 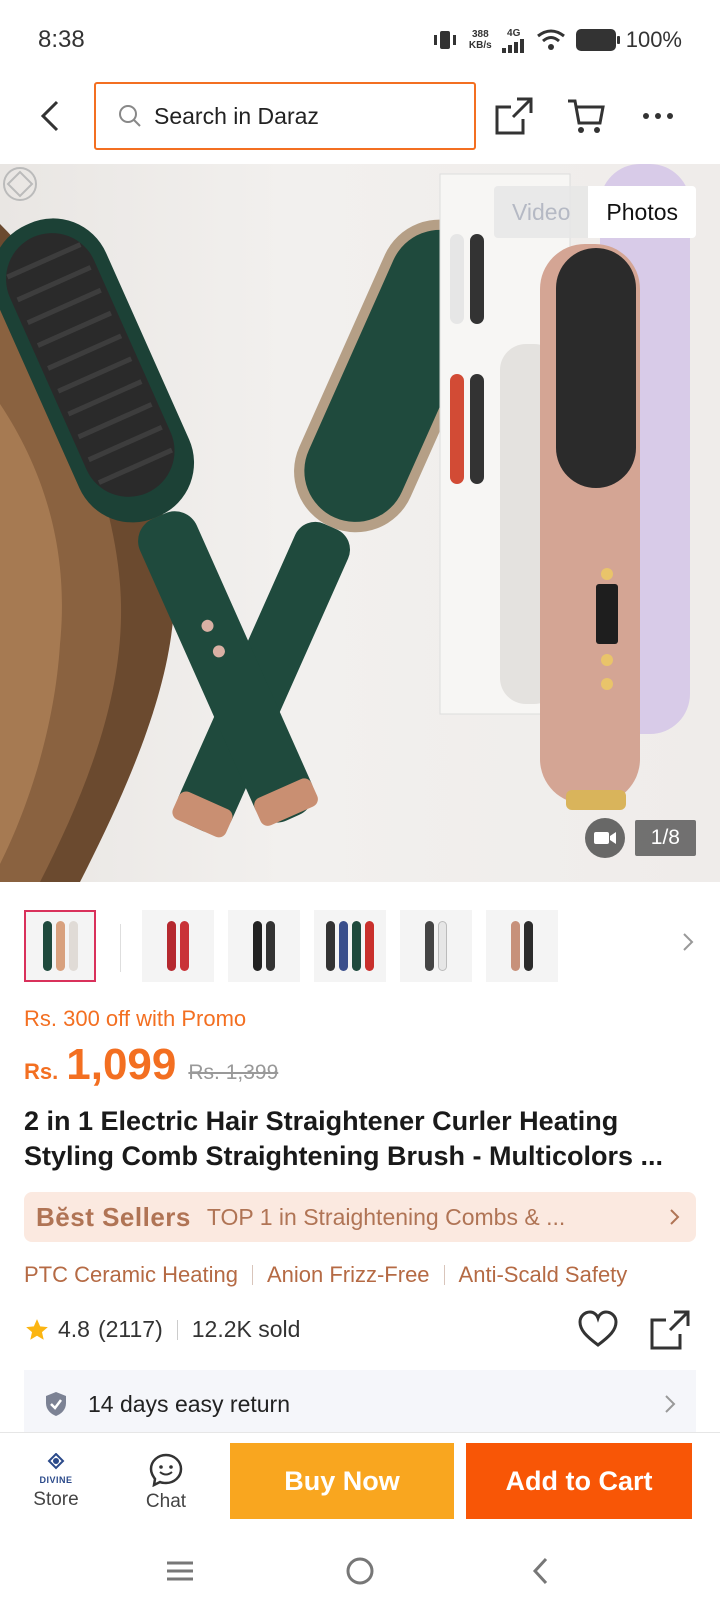 I want to click on media-toggle: Video Photos, so click(x=594, y=212).